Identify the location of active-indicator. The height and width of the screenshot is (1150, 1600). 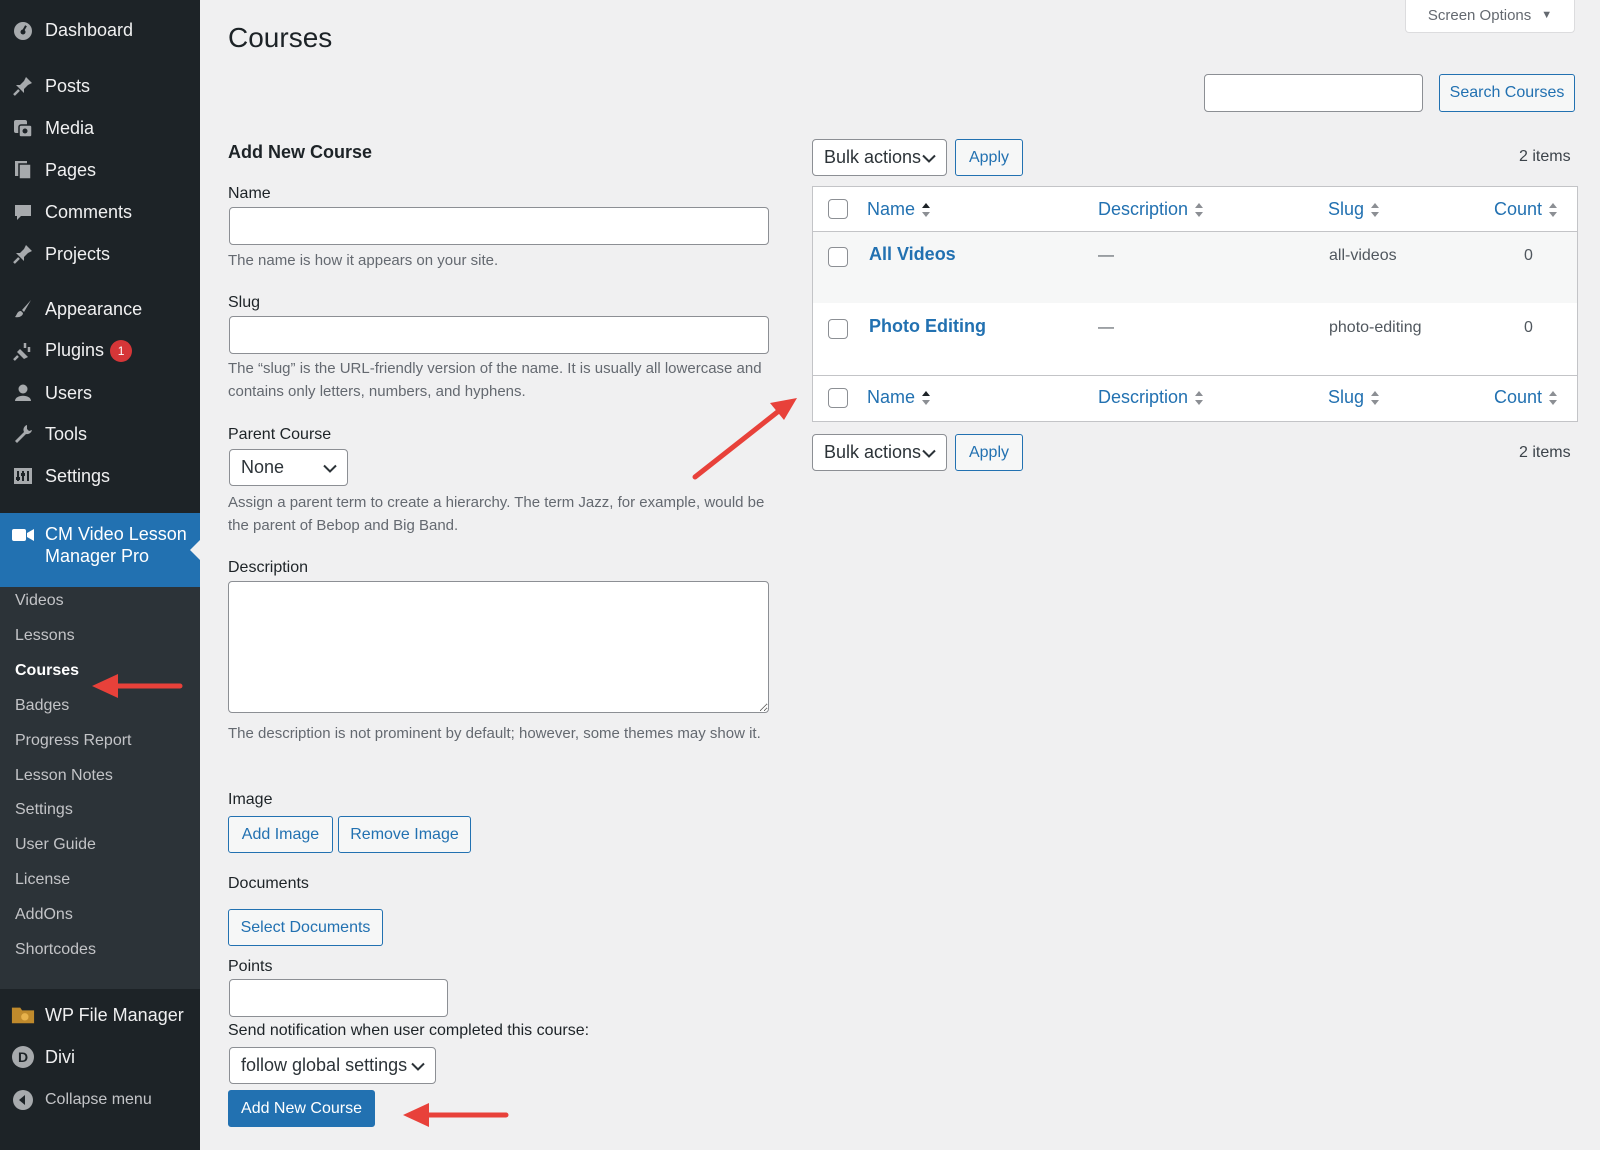
(195, 550).